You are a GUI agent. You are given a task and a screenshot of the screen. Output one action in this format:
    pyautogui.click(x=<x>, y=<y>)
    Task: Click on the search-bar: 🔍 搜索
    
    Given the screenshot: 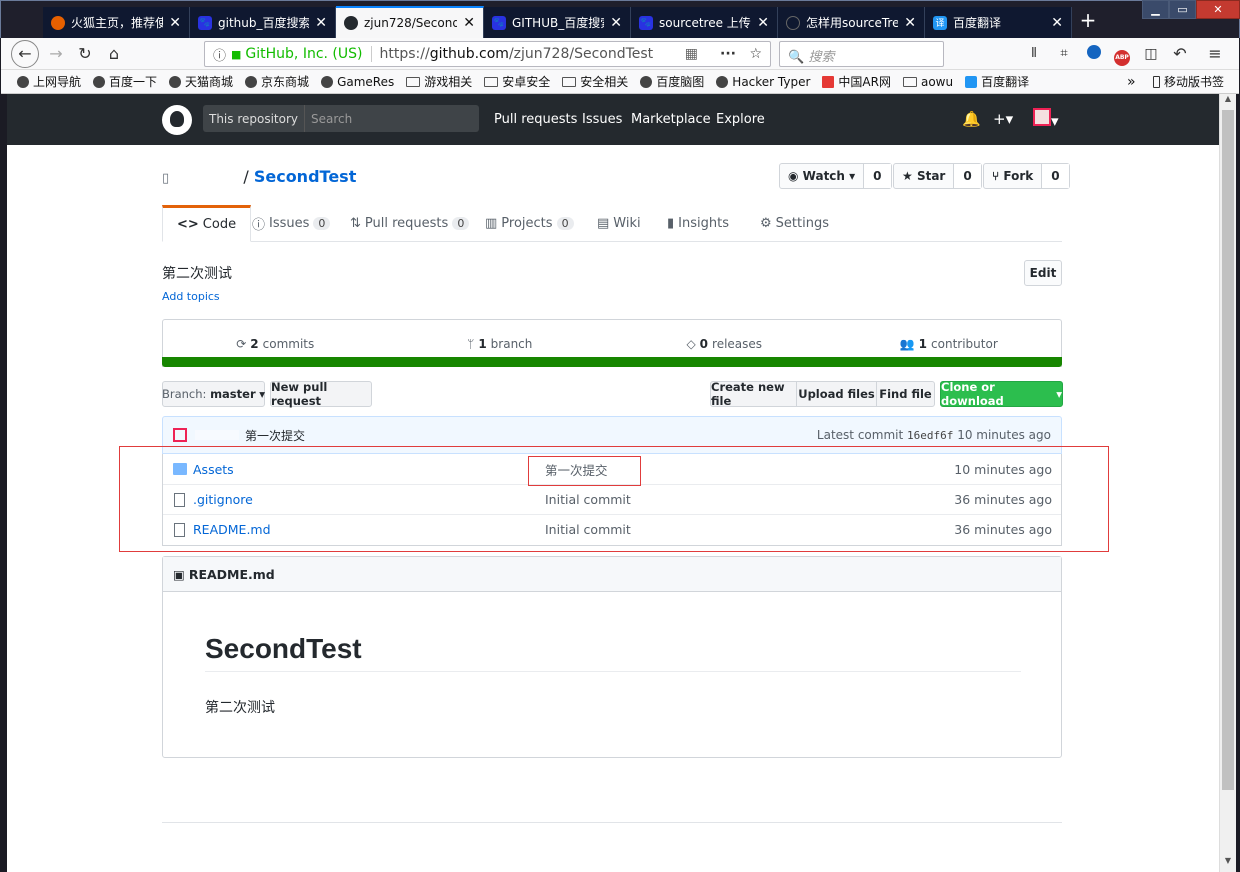 What is the action you would take?
    pyautogui.click(x=861, y=54)
    